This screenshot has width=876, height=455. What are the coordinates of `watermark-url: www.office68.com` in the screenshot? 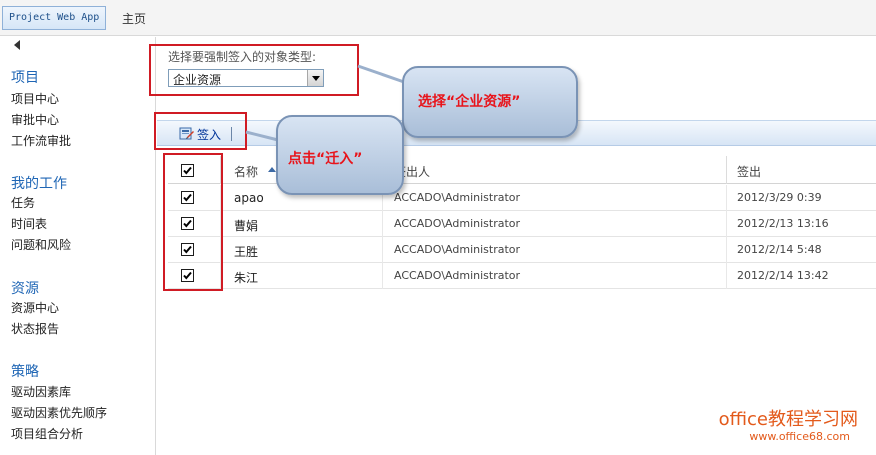 It's located at (799, 436).